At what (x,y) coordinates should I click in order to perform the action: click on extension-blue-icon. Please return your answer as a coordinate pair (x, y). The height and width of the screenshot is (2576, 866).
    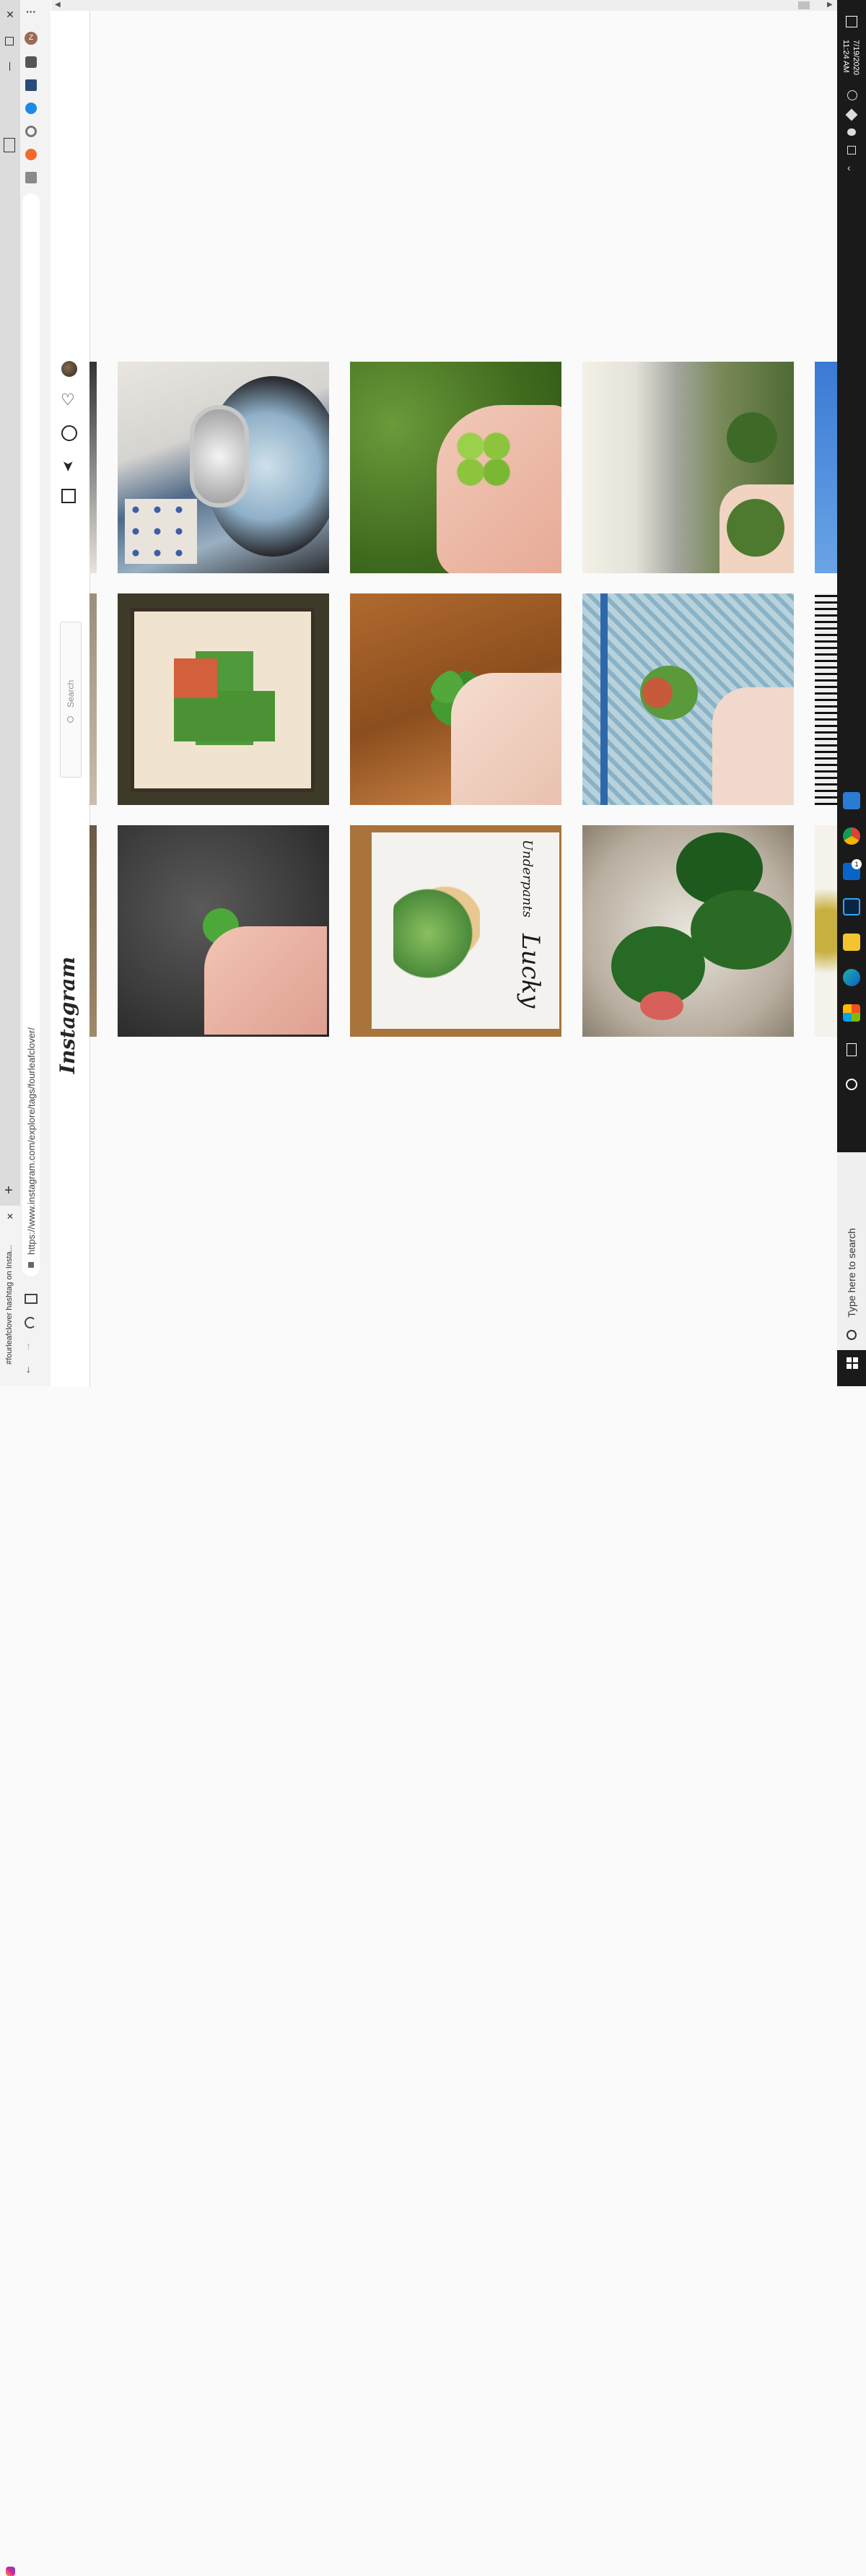
    Looking at the image, I should click on (31, 108).